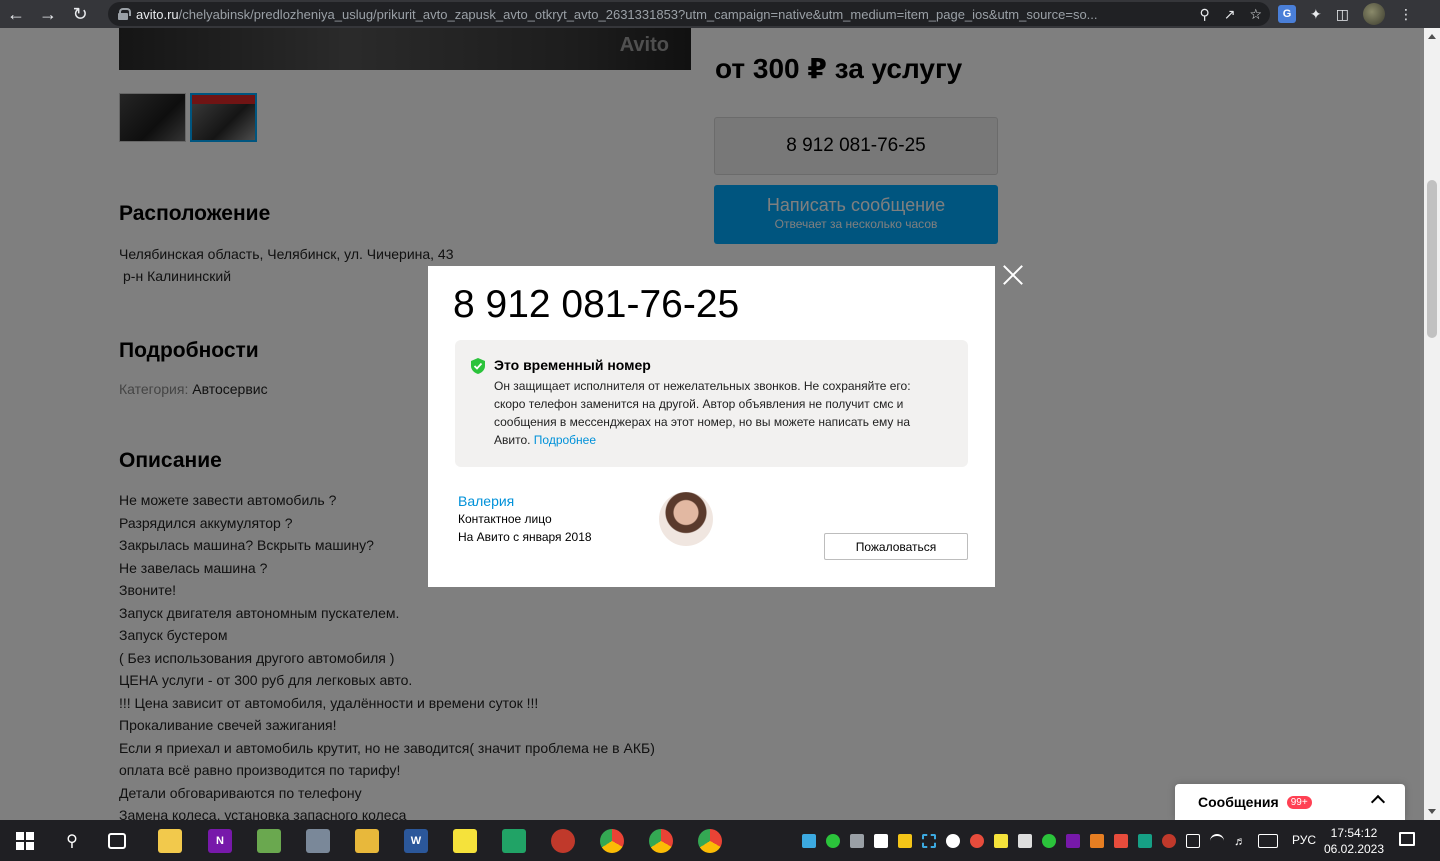 The width and height of the screenshot is (1440, 861). Describe the element at coordinates (80, 14) in the screenshot. I see `reload-icon: ↻` at that location.